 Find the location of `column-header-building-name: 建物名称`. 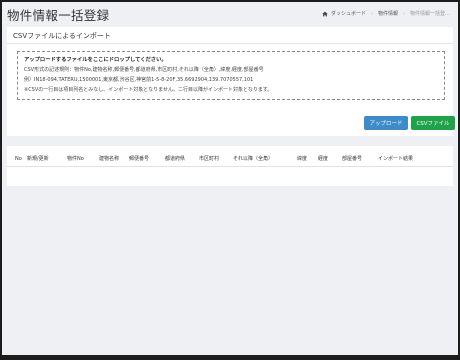

column-header-building-name: 建物名称 is located at coordinates (114, 159).